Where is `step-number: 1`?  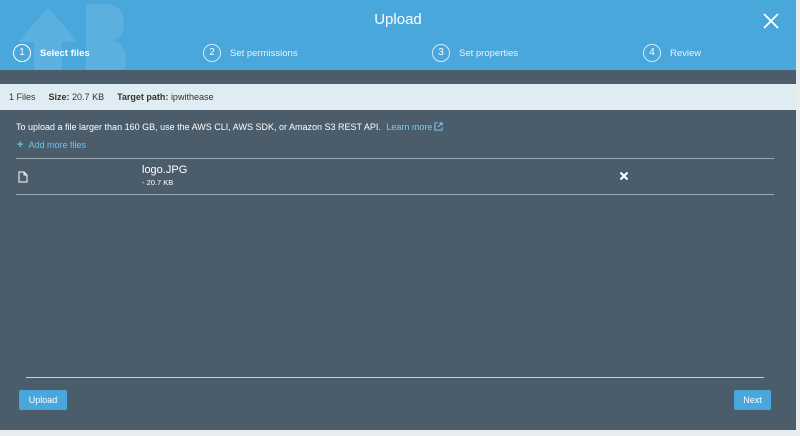 step-number: 1 is located at coordinates (22, 53).